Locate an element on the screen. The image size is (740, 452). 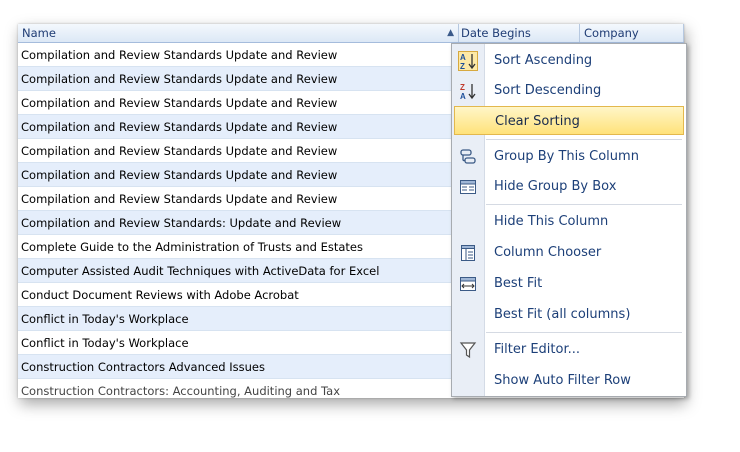
column-header-name: Name ▲ is located at coordinates (238, 33).